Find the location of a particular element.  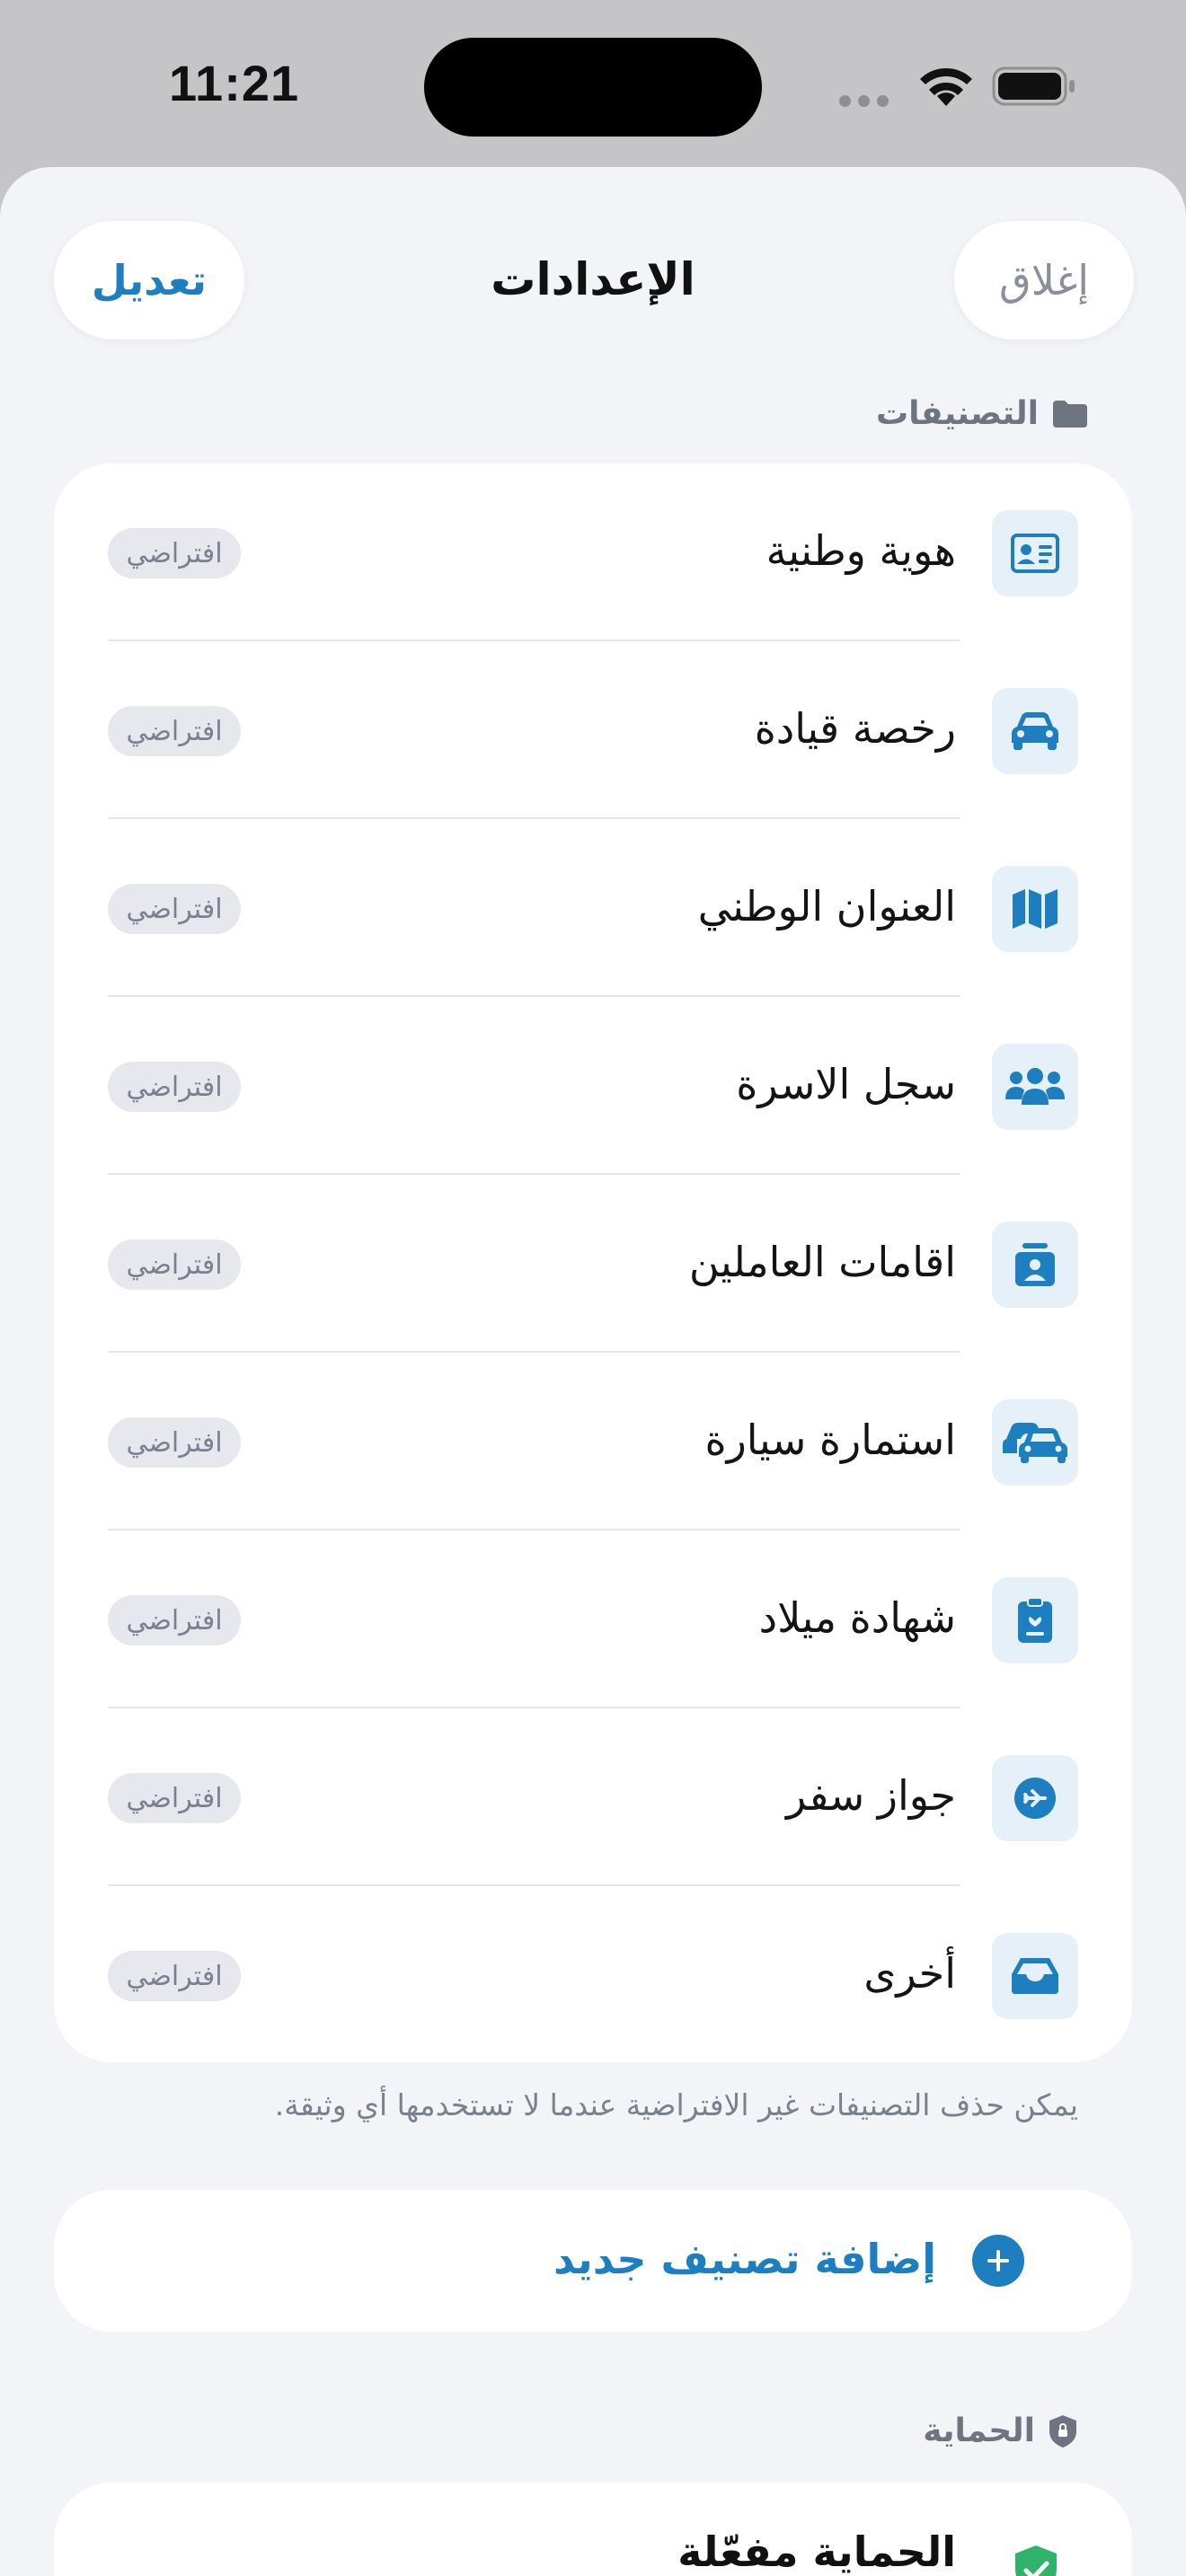

category-row-other: أخرى افتراضي is located at coordinates (593, 1975).